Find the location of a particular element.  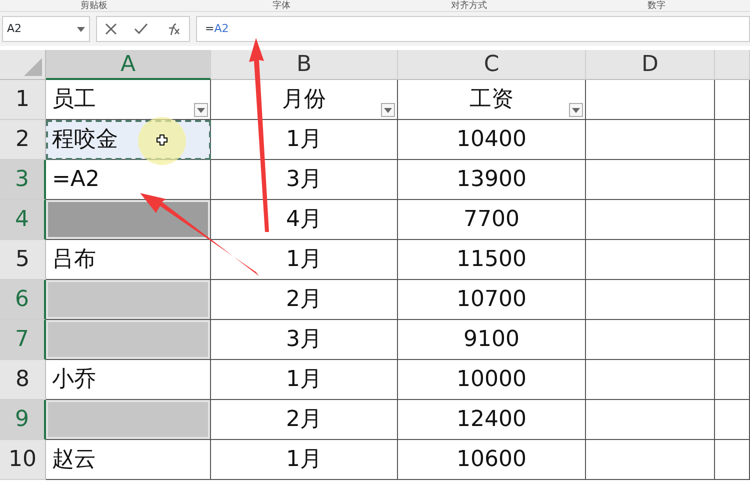

checkmark-icon is located at coordinates (141, 29).